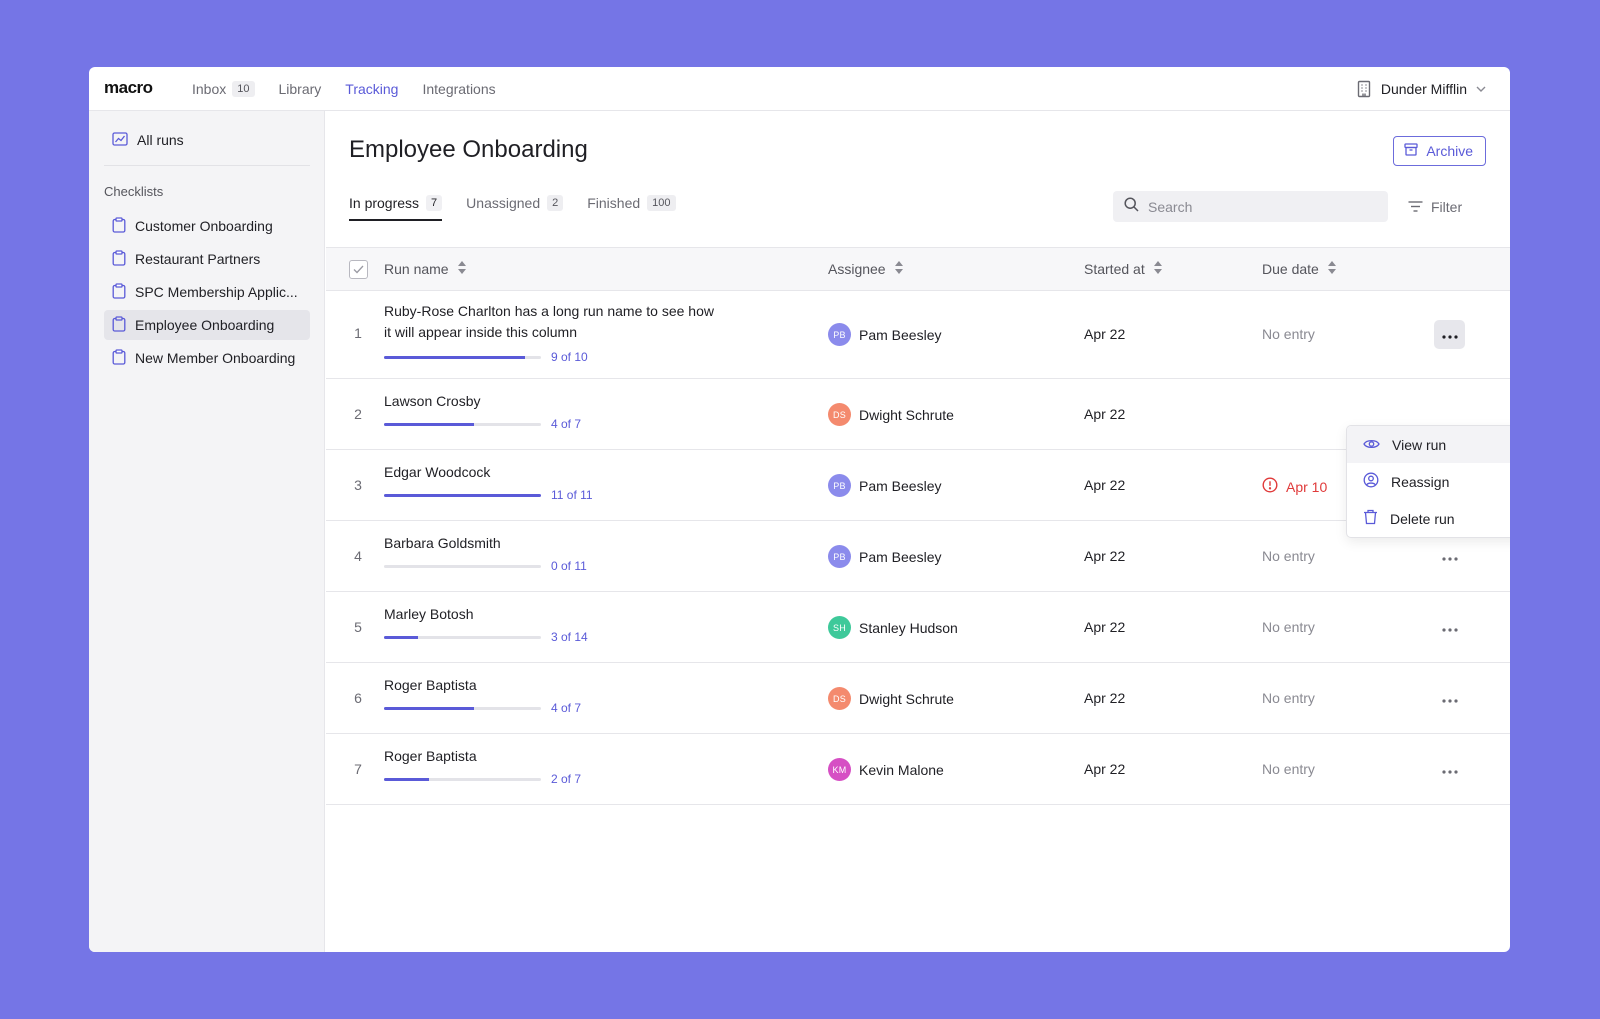  What do you see at coordinates (396, 206) in the screenshot?
I see `tab-in-progress: In progress 7` at bounding box center [396, 206].